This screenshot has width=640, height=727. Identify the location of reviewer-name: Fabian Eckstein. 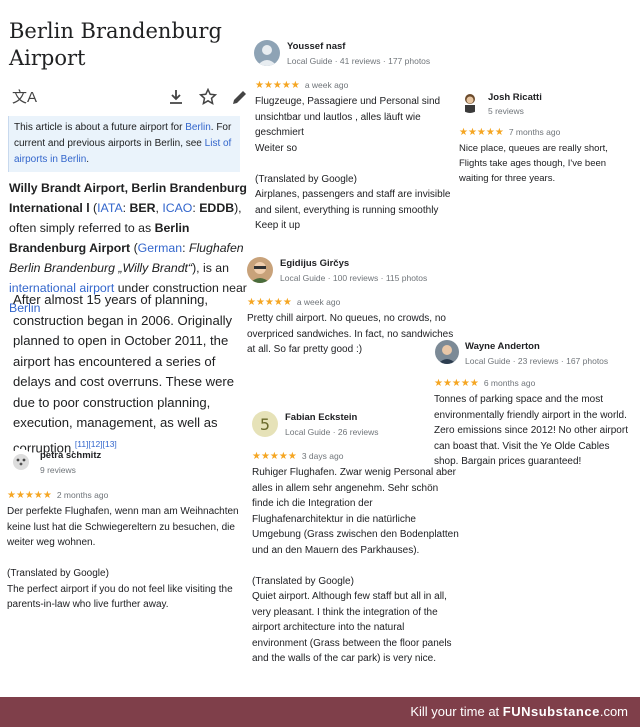
(321, 417).